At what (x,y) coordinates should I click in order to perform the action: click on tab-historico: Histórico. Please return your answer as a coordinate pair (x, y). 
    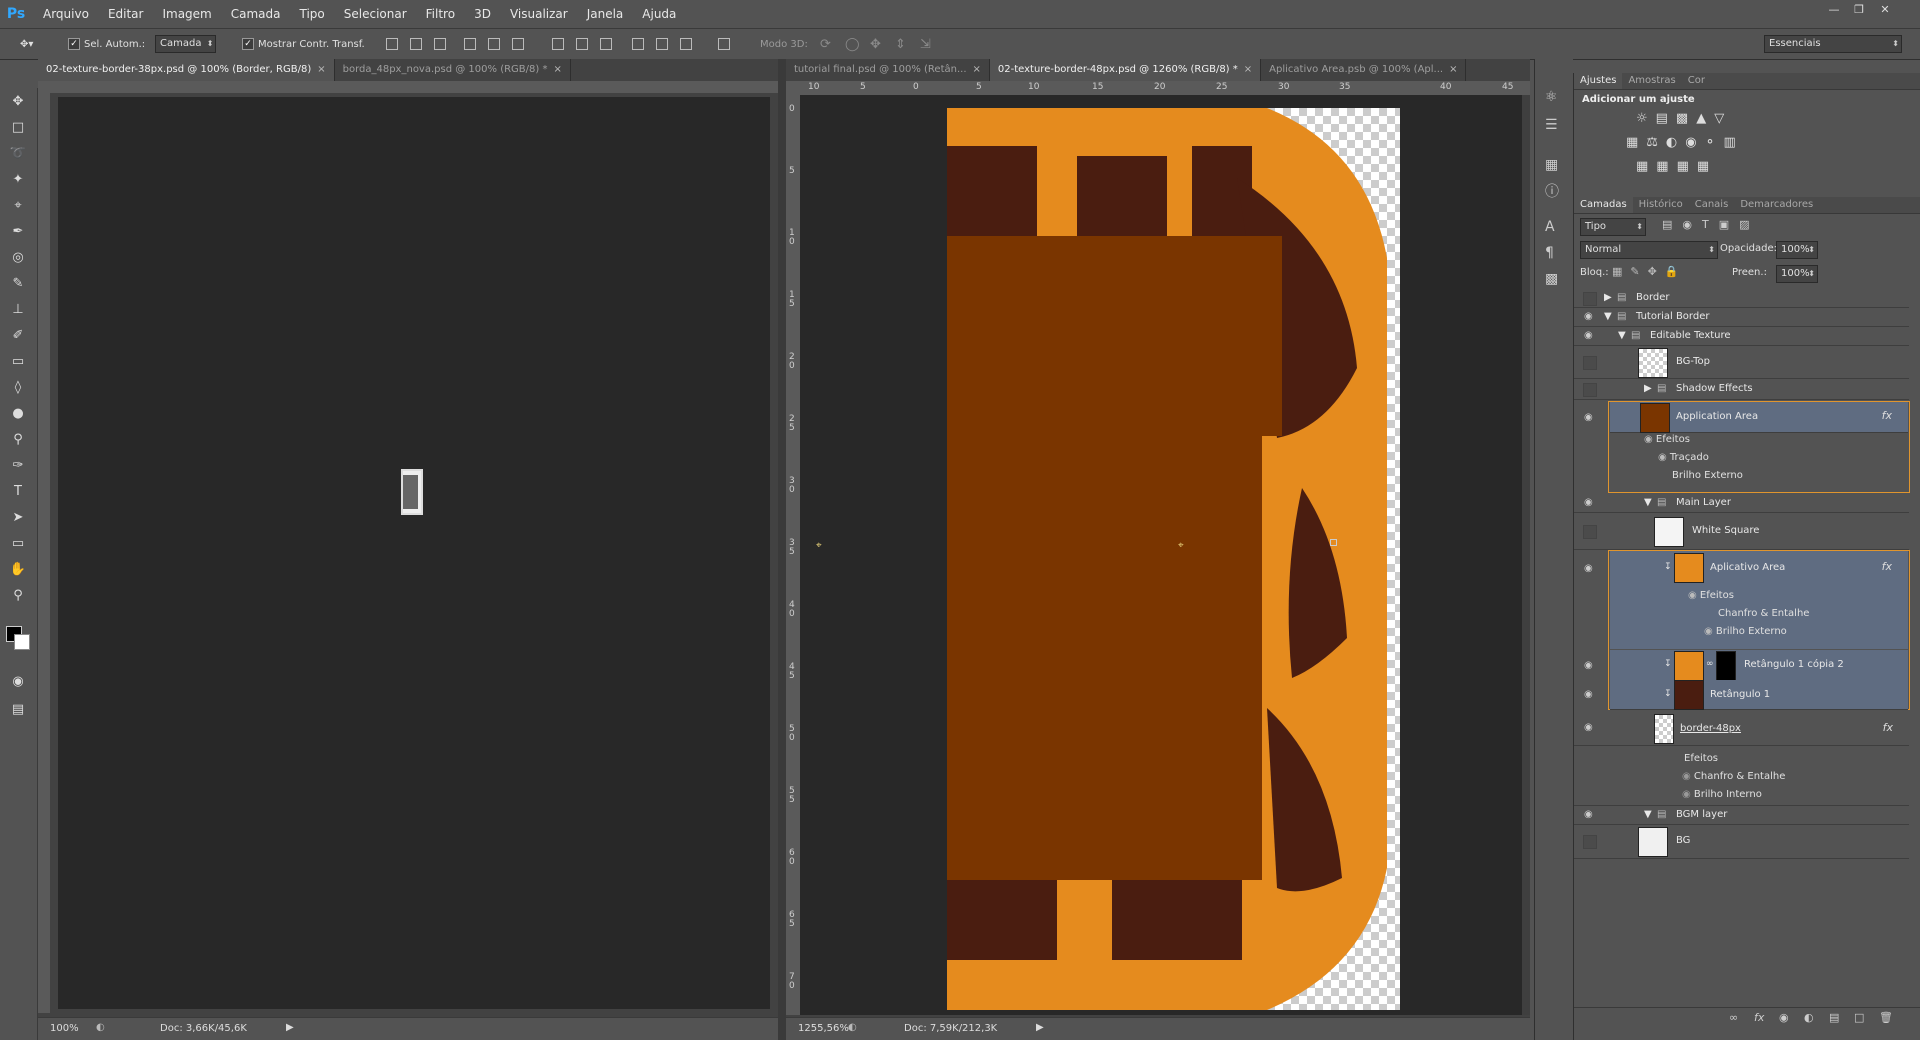
    Looking at the image, I should click on (1661, 205).